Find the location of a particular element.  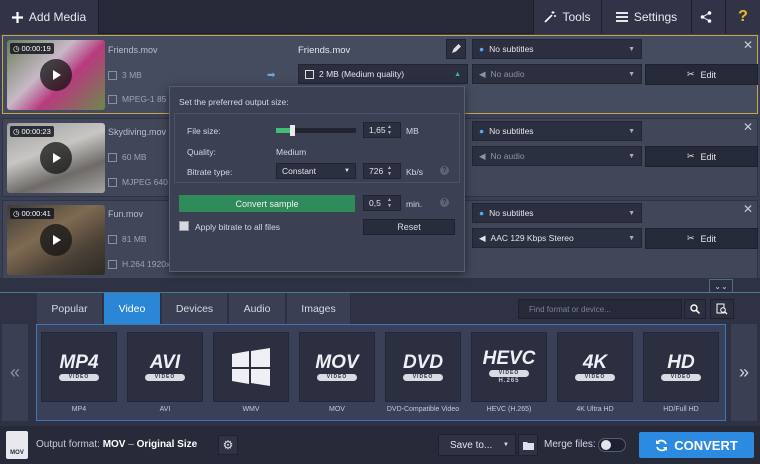

bitrate-value: 726 is located at coordinates (376, 171).